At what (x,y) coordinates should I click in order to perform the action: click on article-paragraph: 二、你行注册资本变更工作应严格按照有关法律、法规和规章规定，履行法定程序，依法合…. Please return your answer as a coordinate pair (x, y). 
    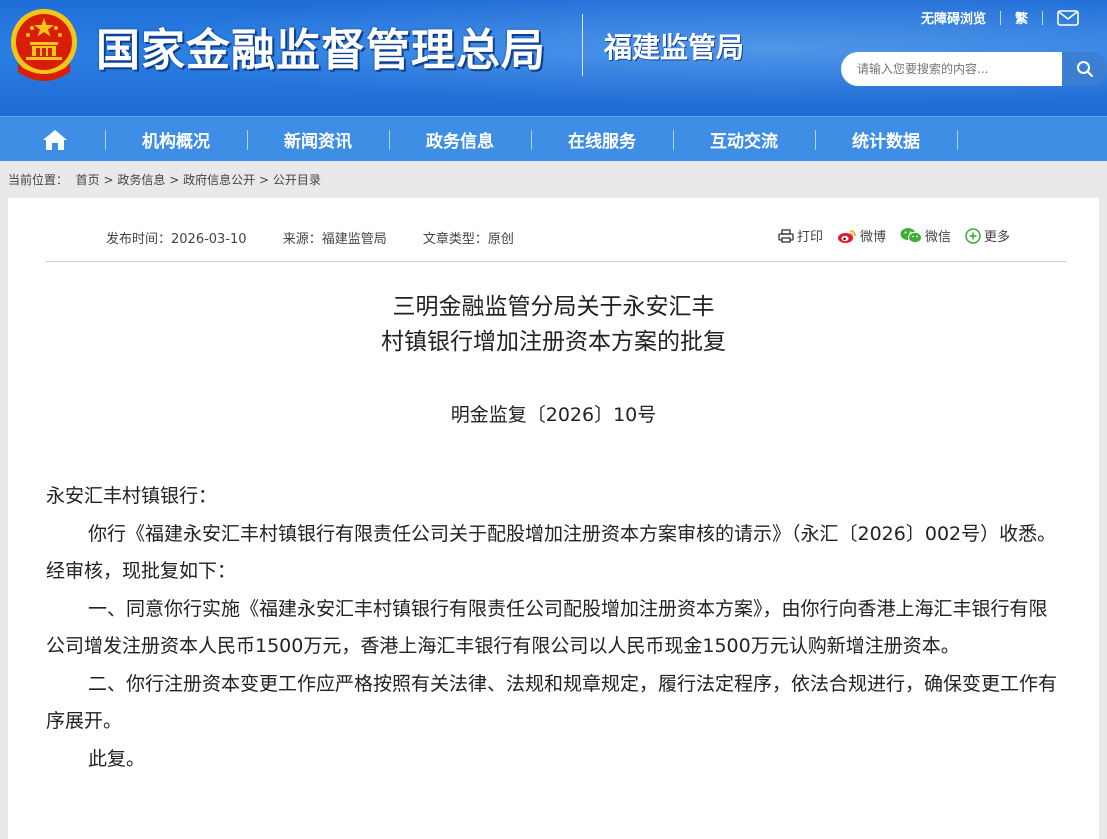
    Looking at the image, I should click on (552, 702).